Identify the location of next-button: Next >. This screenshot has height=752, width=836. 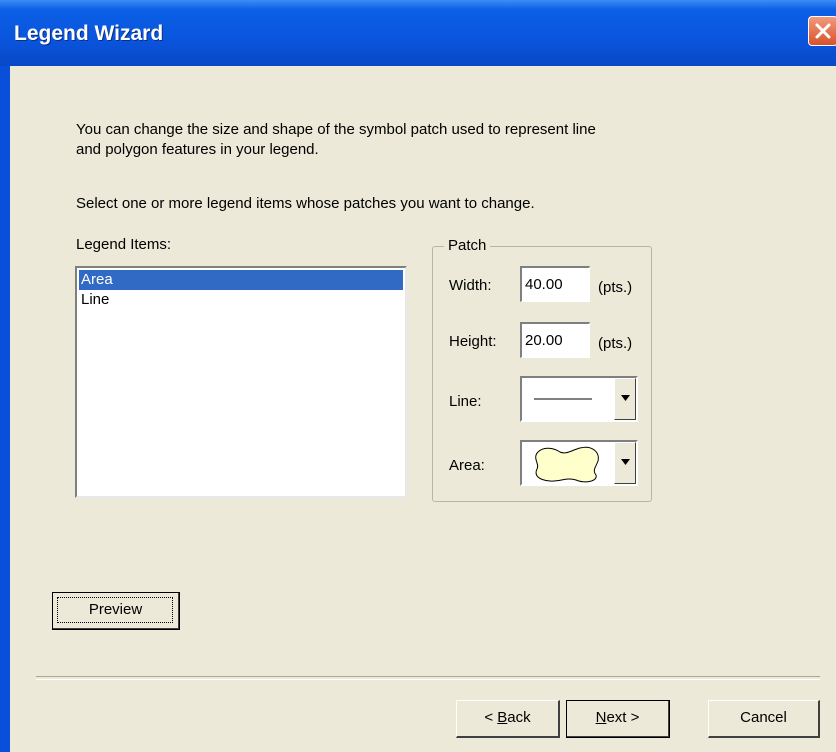
(618, 719).